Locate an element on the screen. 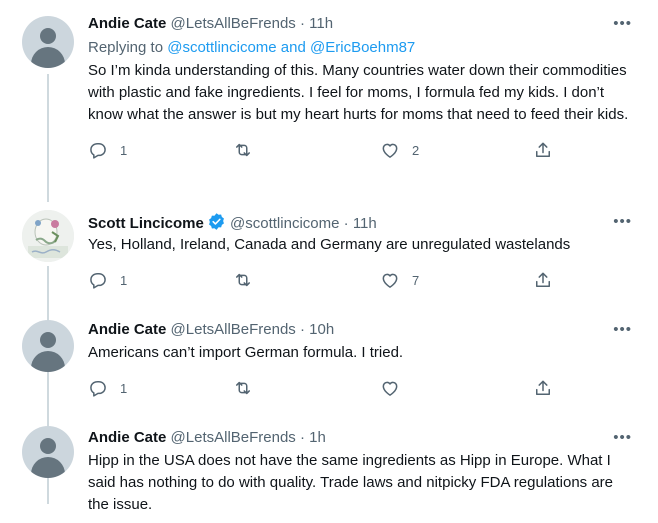  tweet-header: Andie Cate @LetsAllBeFrends · 10h ••• is located at coordinates (362, 330).